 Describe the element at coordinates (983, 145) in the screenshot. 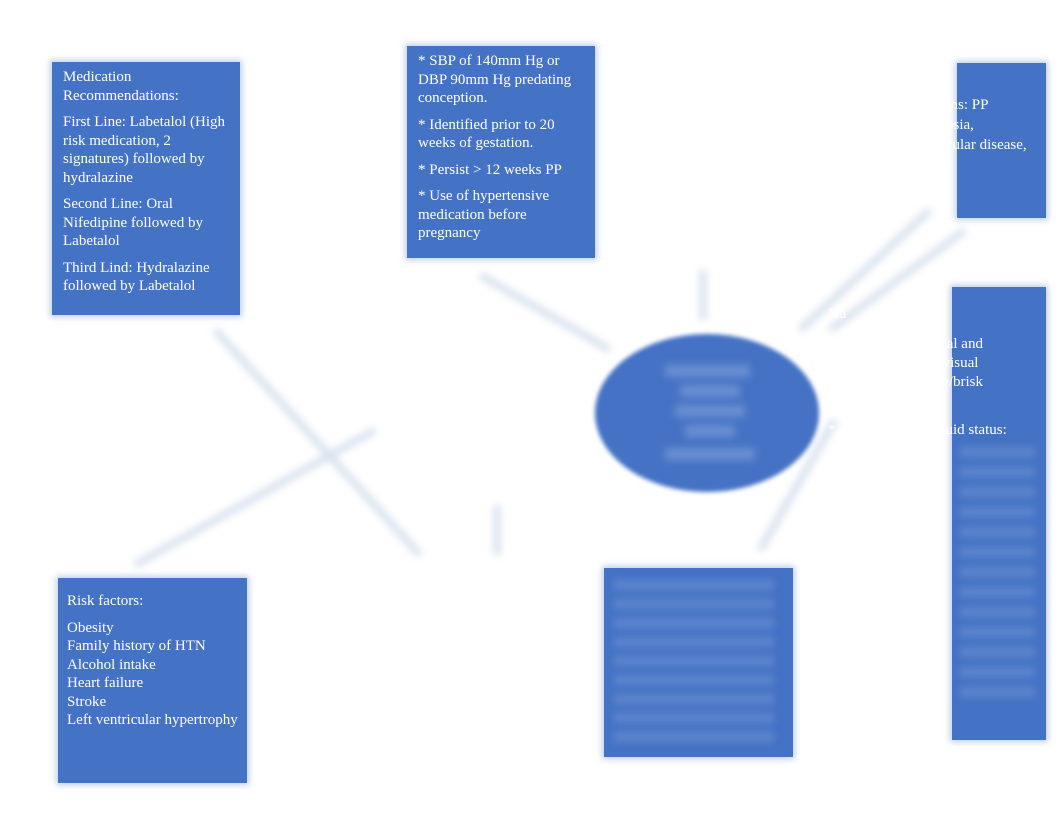

I see `complications-line: scular disease,` at that location.